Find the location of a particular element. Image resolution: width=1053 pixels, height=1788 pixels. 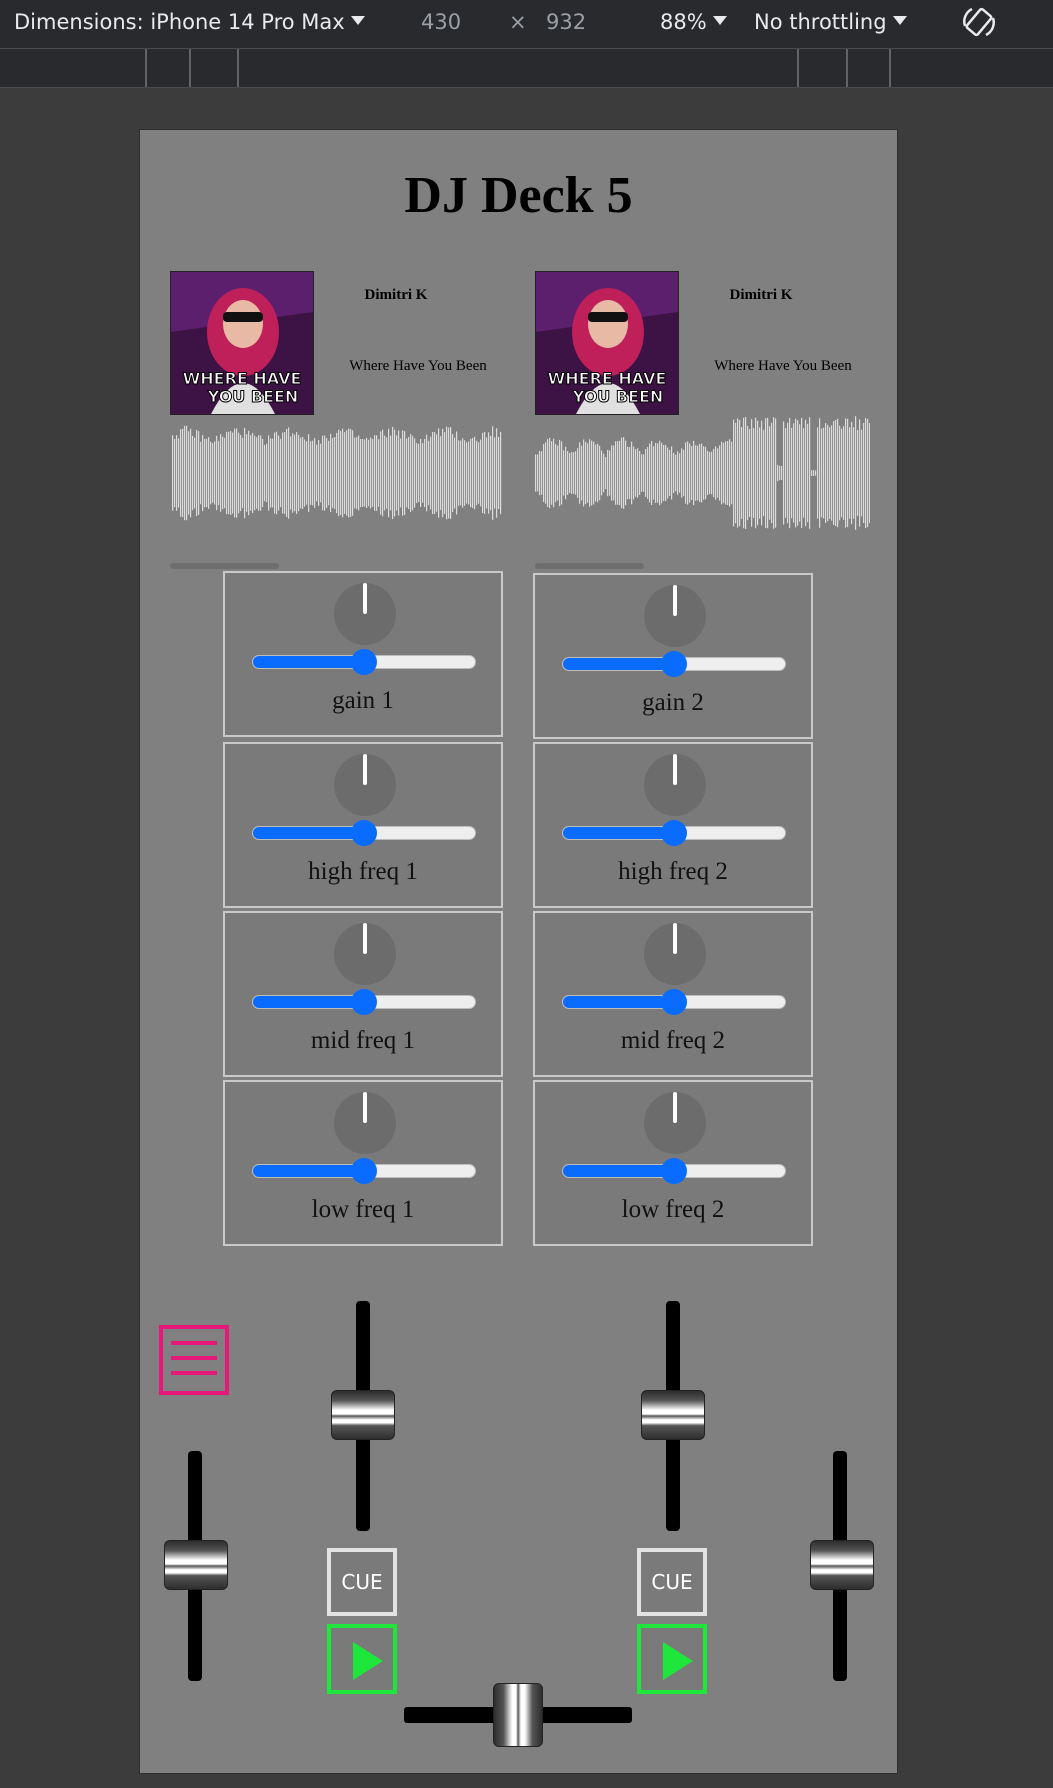

knob-panel-high-freq-1: high freq 1 is located at coordinates (363, 825).